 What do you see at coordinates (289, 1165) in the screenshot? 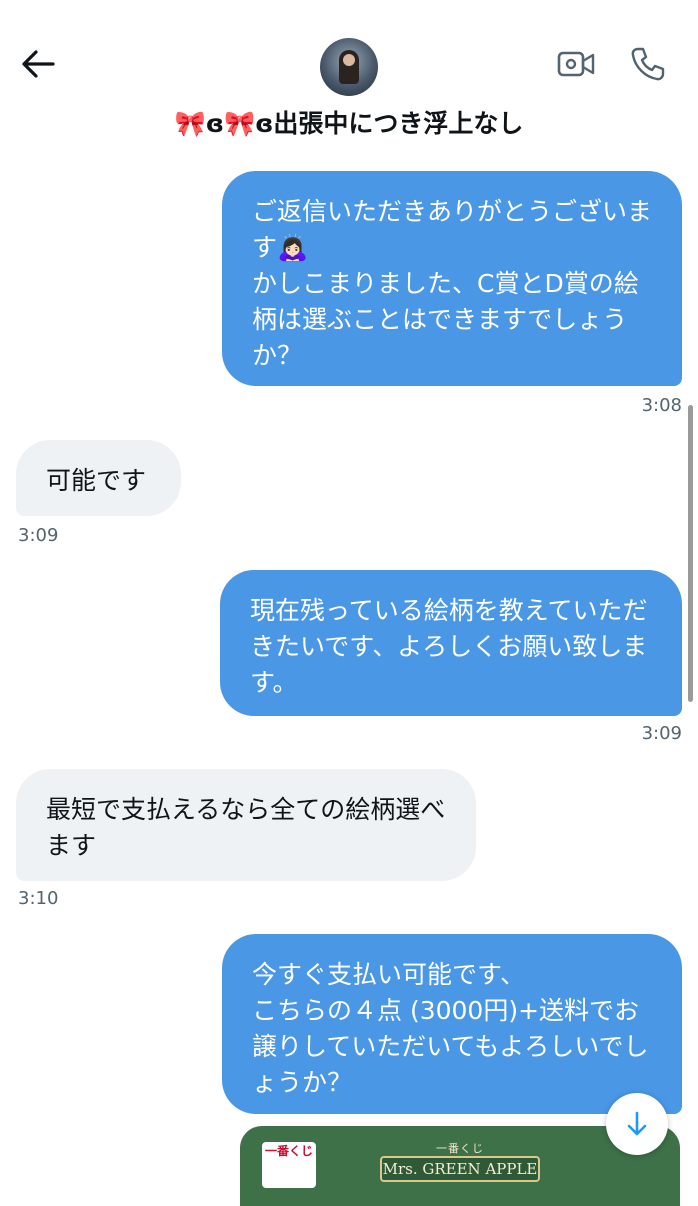
I see `ichiban-kuji-logo: 一番くじ` at bounding box center [289, 1165].